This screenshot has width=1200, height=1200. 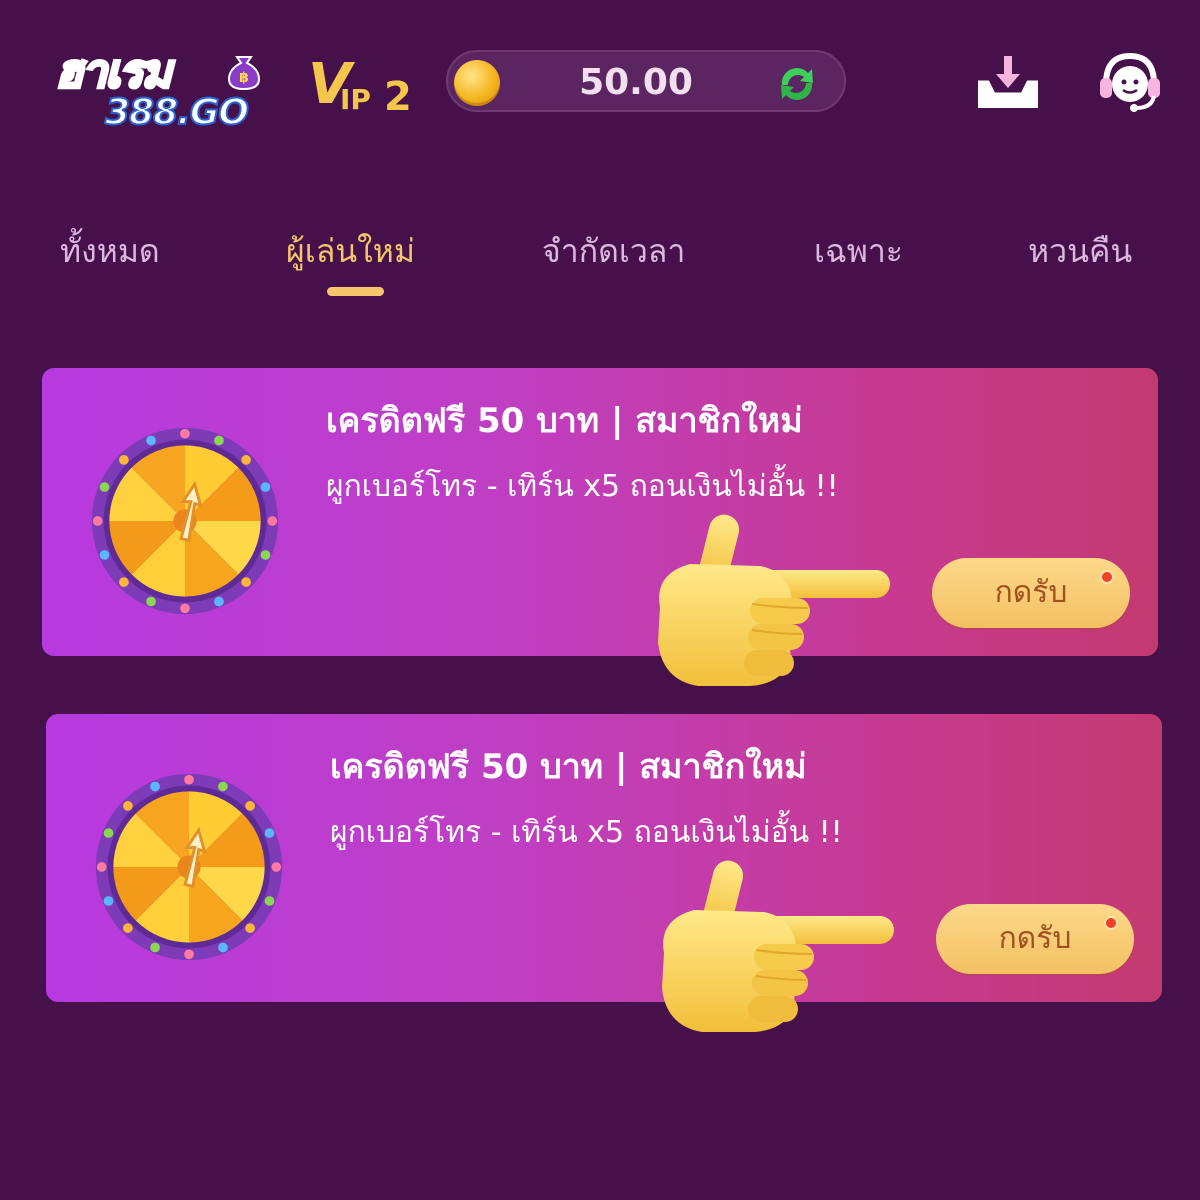 What do you see at coordinates (355, 99) in the screenshot?
I see `vip-label: IP` at bounding box center [355, 99].